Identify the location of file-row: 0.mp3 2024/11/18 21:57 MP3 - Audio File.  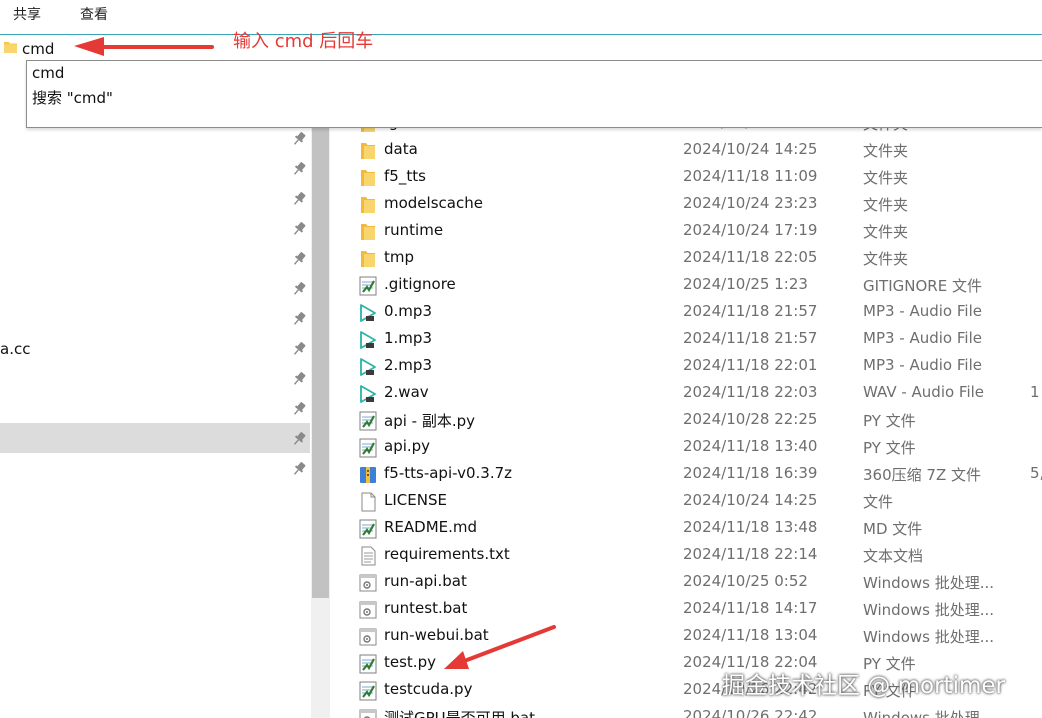
(686, 312).